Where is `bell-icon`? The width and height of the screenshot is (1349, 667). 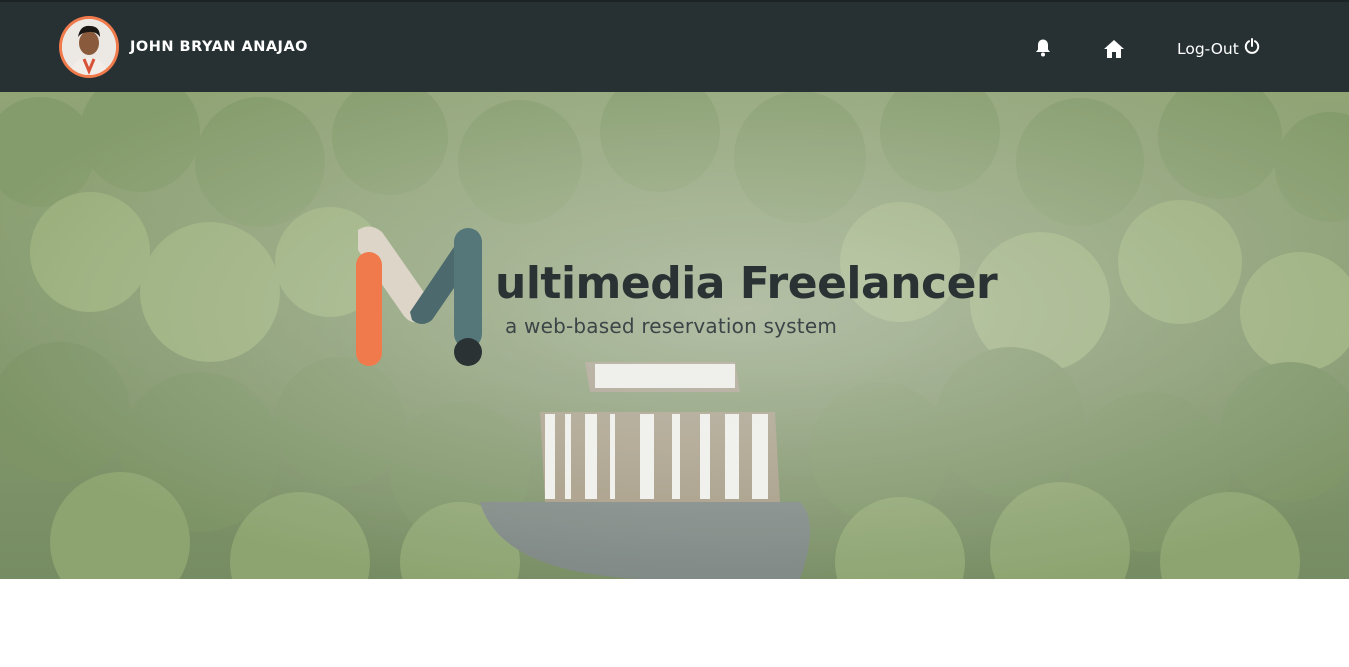
bell-icon is located at coordinates (1043, 50).